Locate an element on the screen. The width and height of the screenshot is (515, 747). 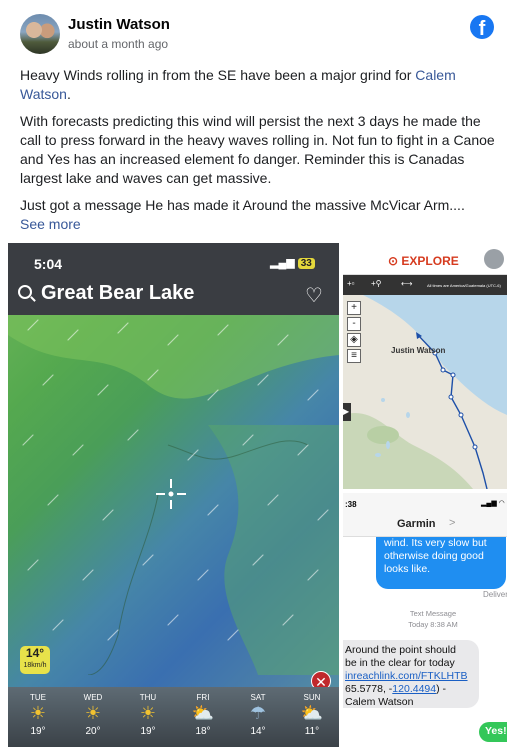
coords-text: 65.5778, - is located at coordinates (369, 689).